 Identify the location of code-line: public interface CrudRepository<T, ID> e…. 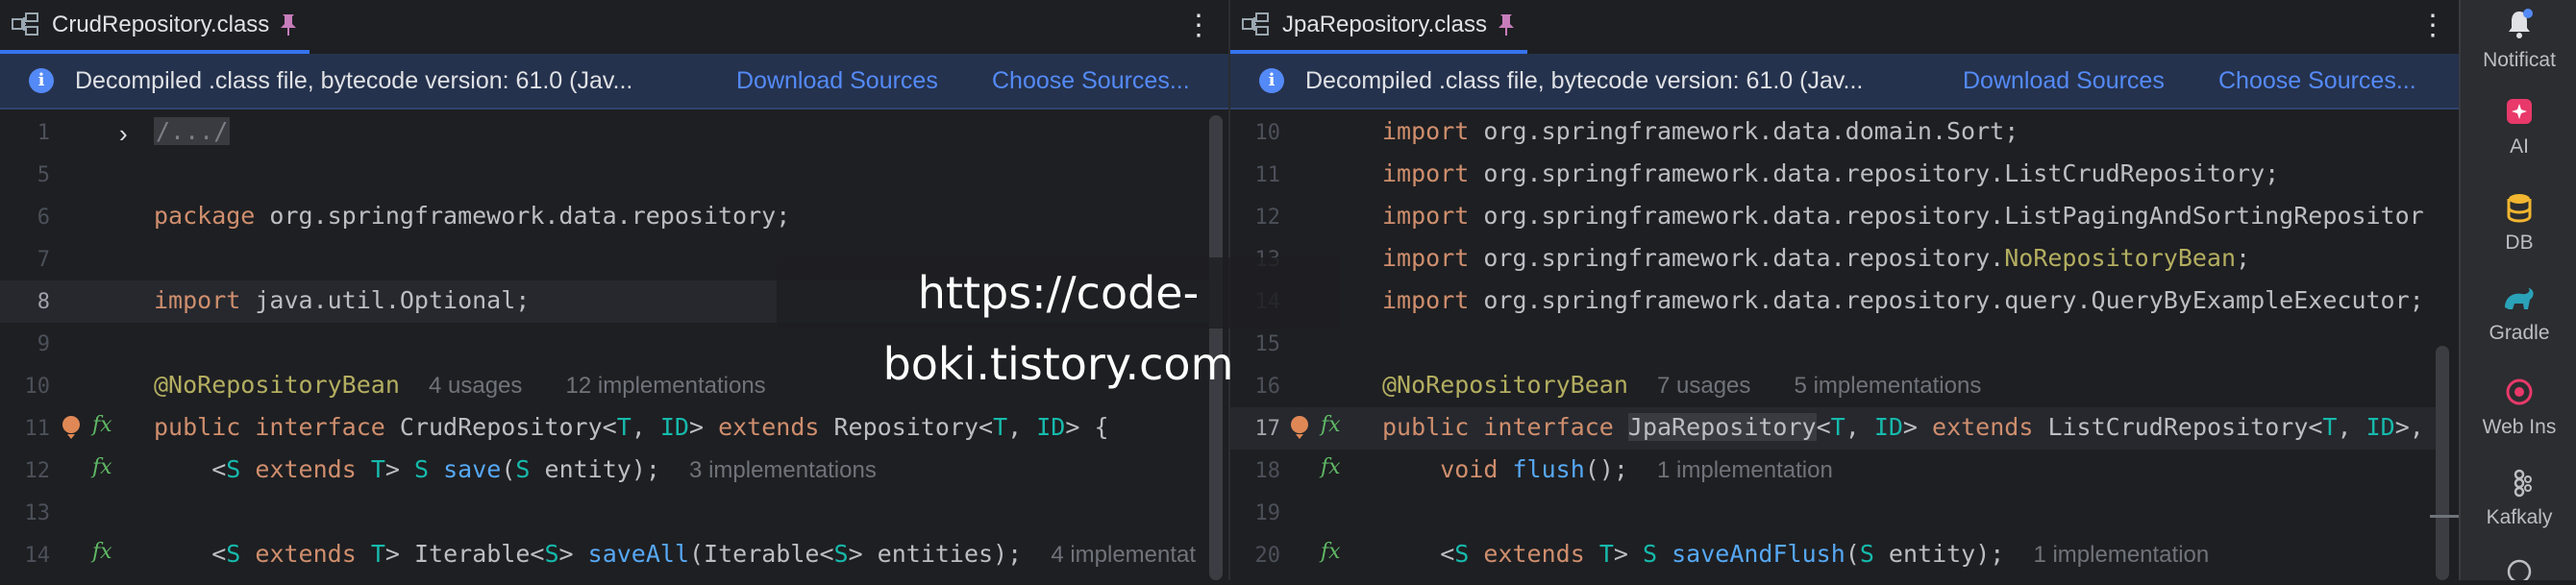
(631, 427).